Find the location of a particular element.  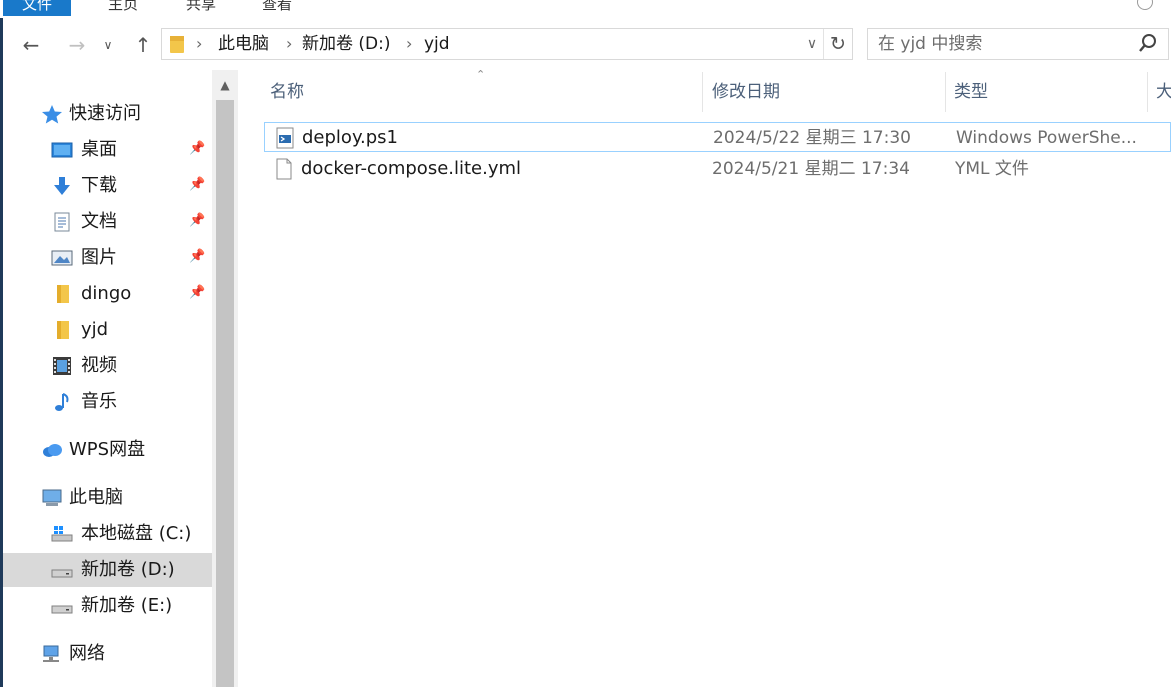

sidebar-scrollbar: ▲ is located at coordinates (225, 378).